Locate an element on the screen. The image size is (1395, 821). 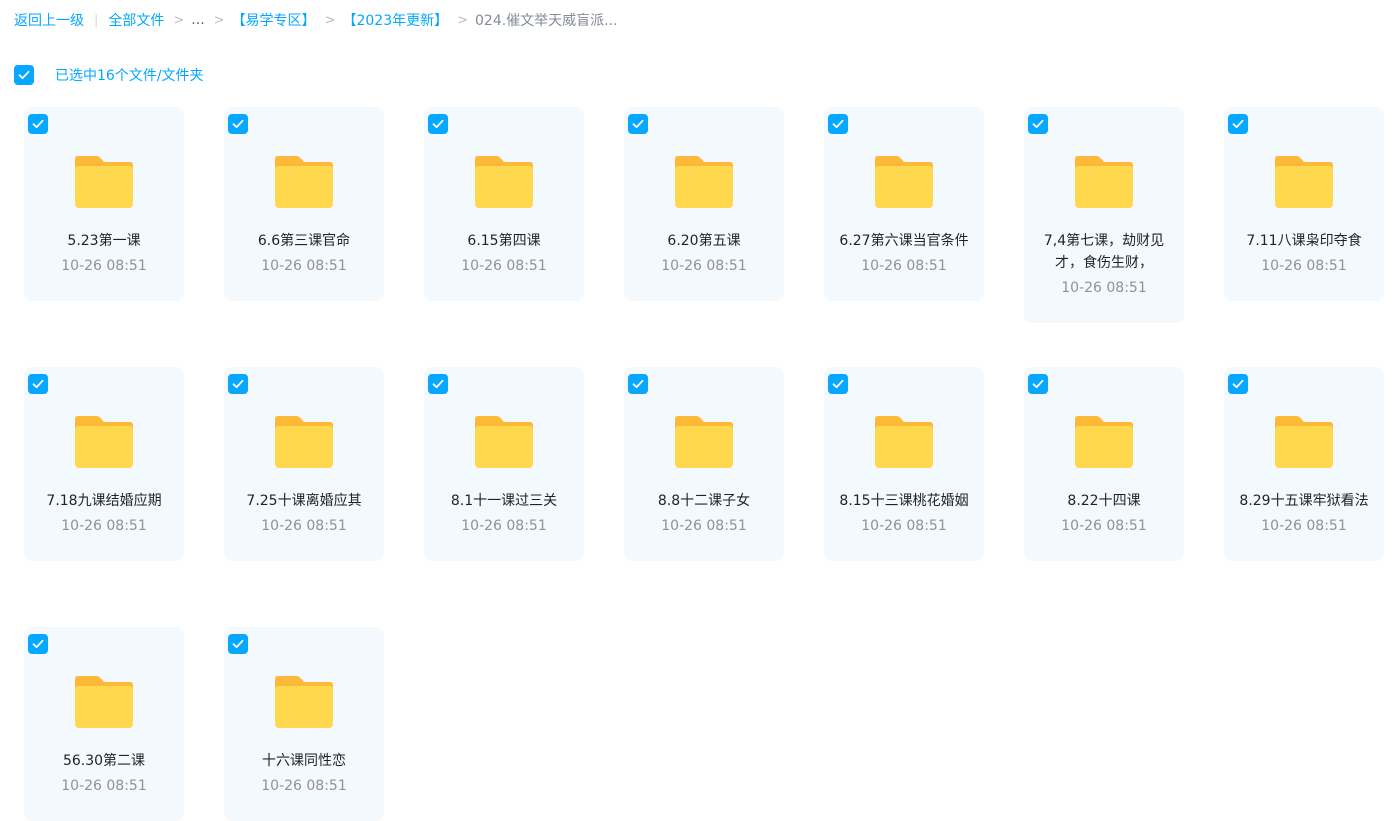
folder-name: 6.27第六课当官条件 is located at coordinates (904, 241).